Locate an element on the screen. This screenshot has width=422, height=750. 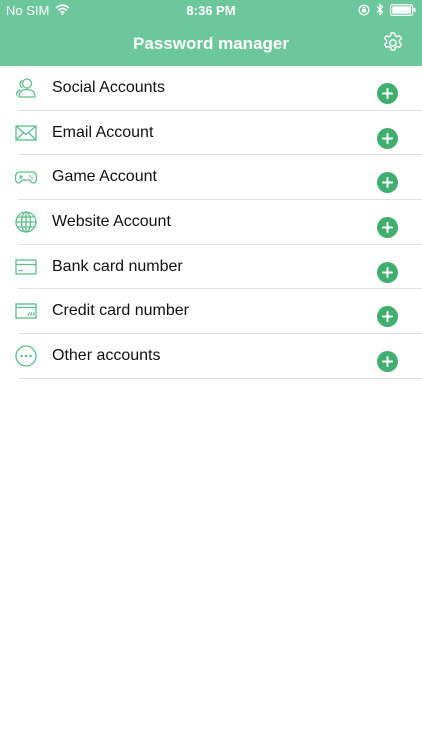
list-item-label: Email Account is located at coordinates (103, 132).